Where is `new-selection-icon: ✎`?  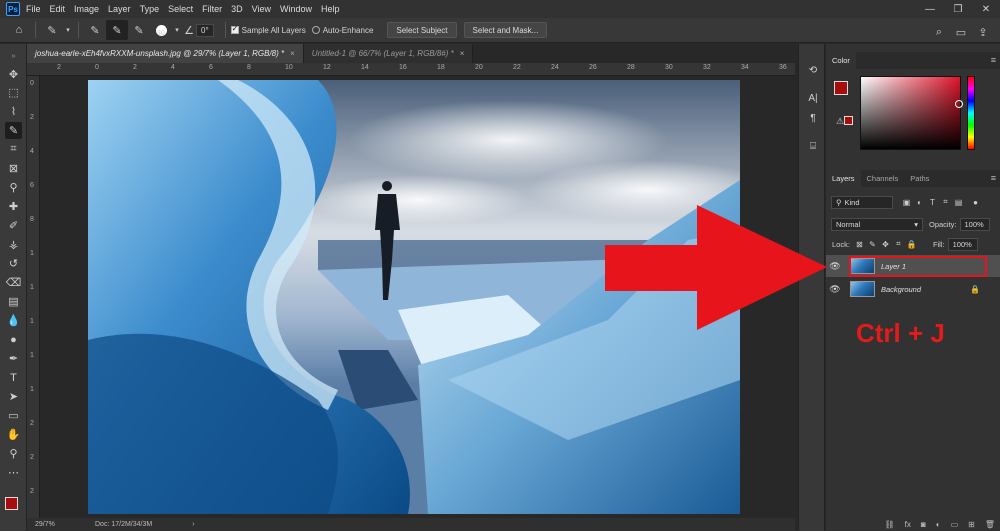
new-selection-icon: ✎ is located at coordinates (95, 30).